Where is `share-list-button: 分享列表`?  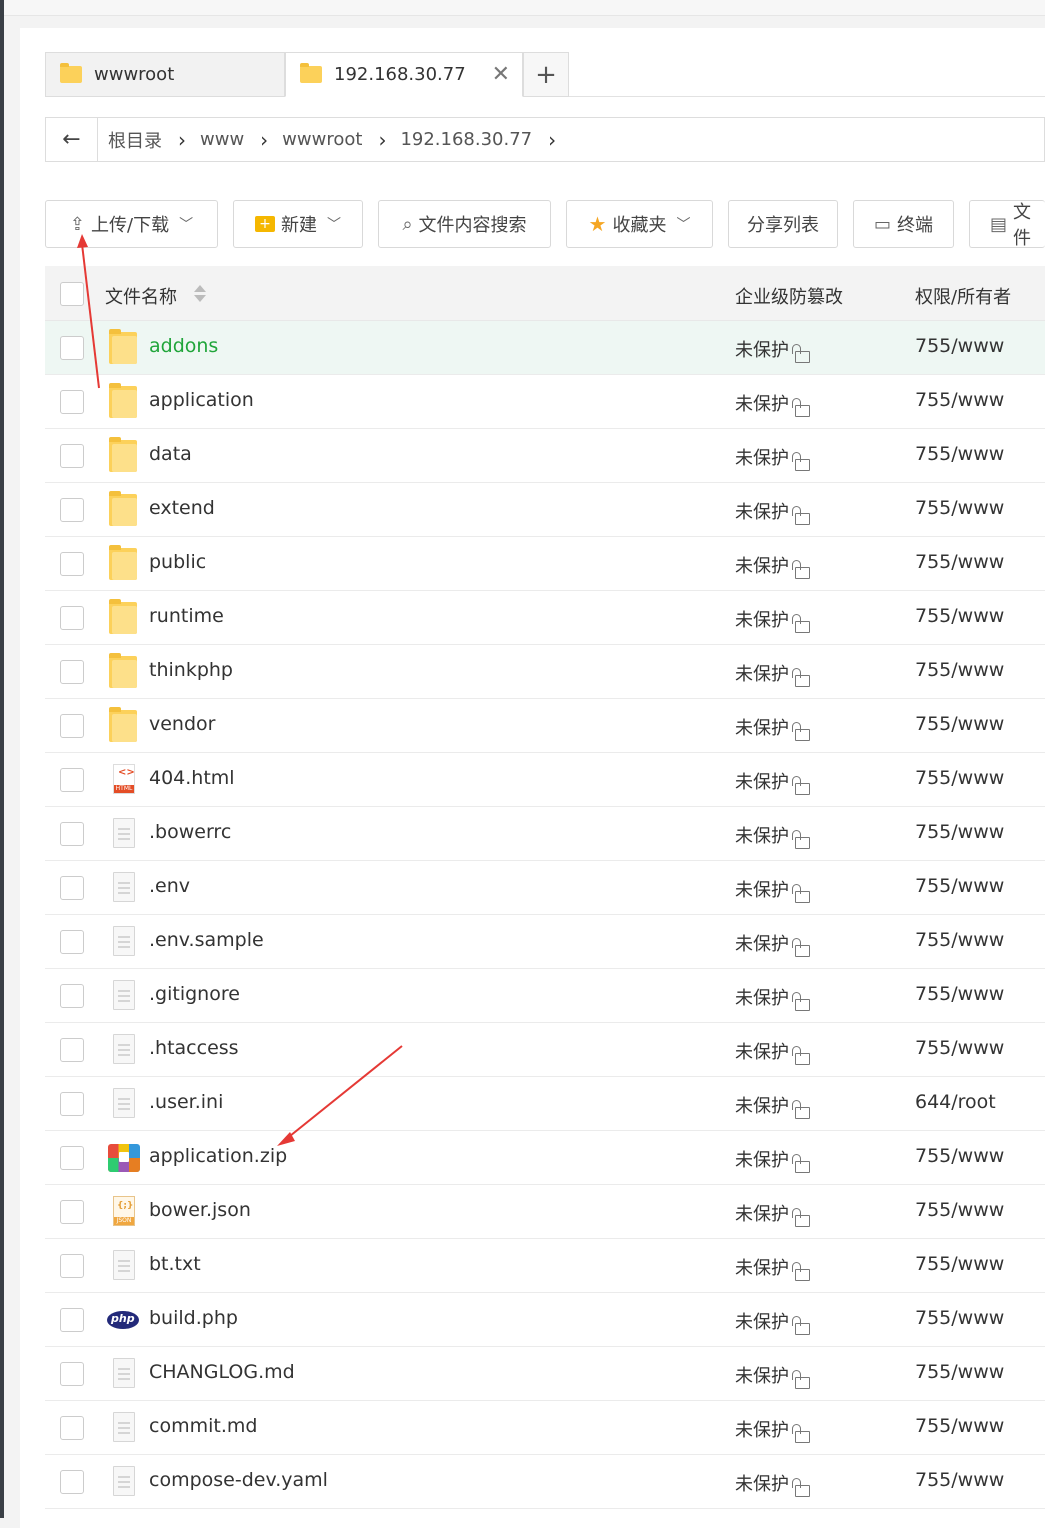 share-list-button: 分享列表 is located at coordinates (783, 224).